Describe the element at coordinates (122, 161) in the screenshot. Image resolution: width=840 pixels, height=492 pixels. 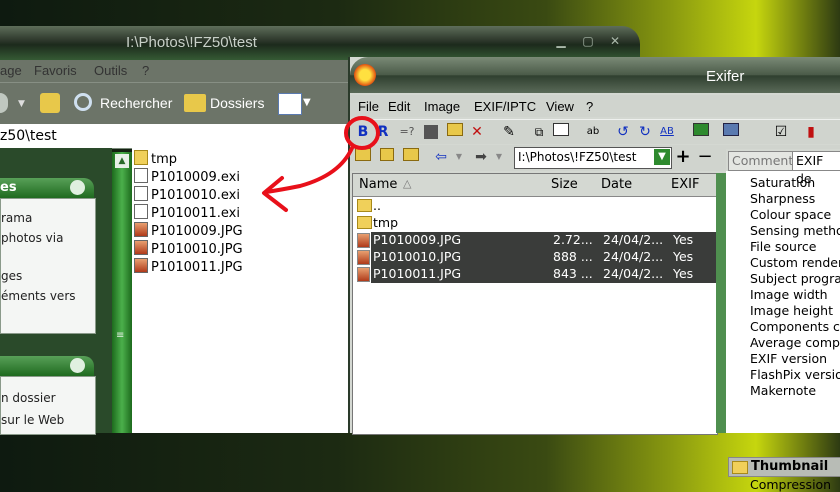
I see `scroll-up-icon: ▲` at that location.